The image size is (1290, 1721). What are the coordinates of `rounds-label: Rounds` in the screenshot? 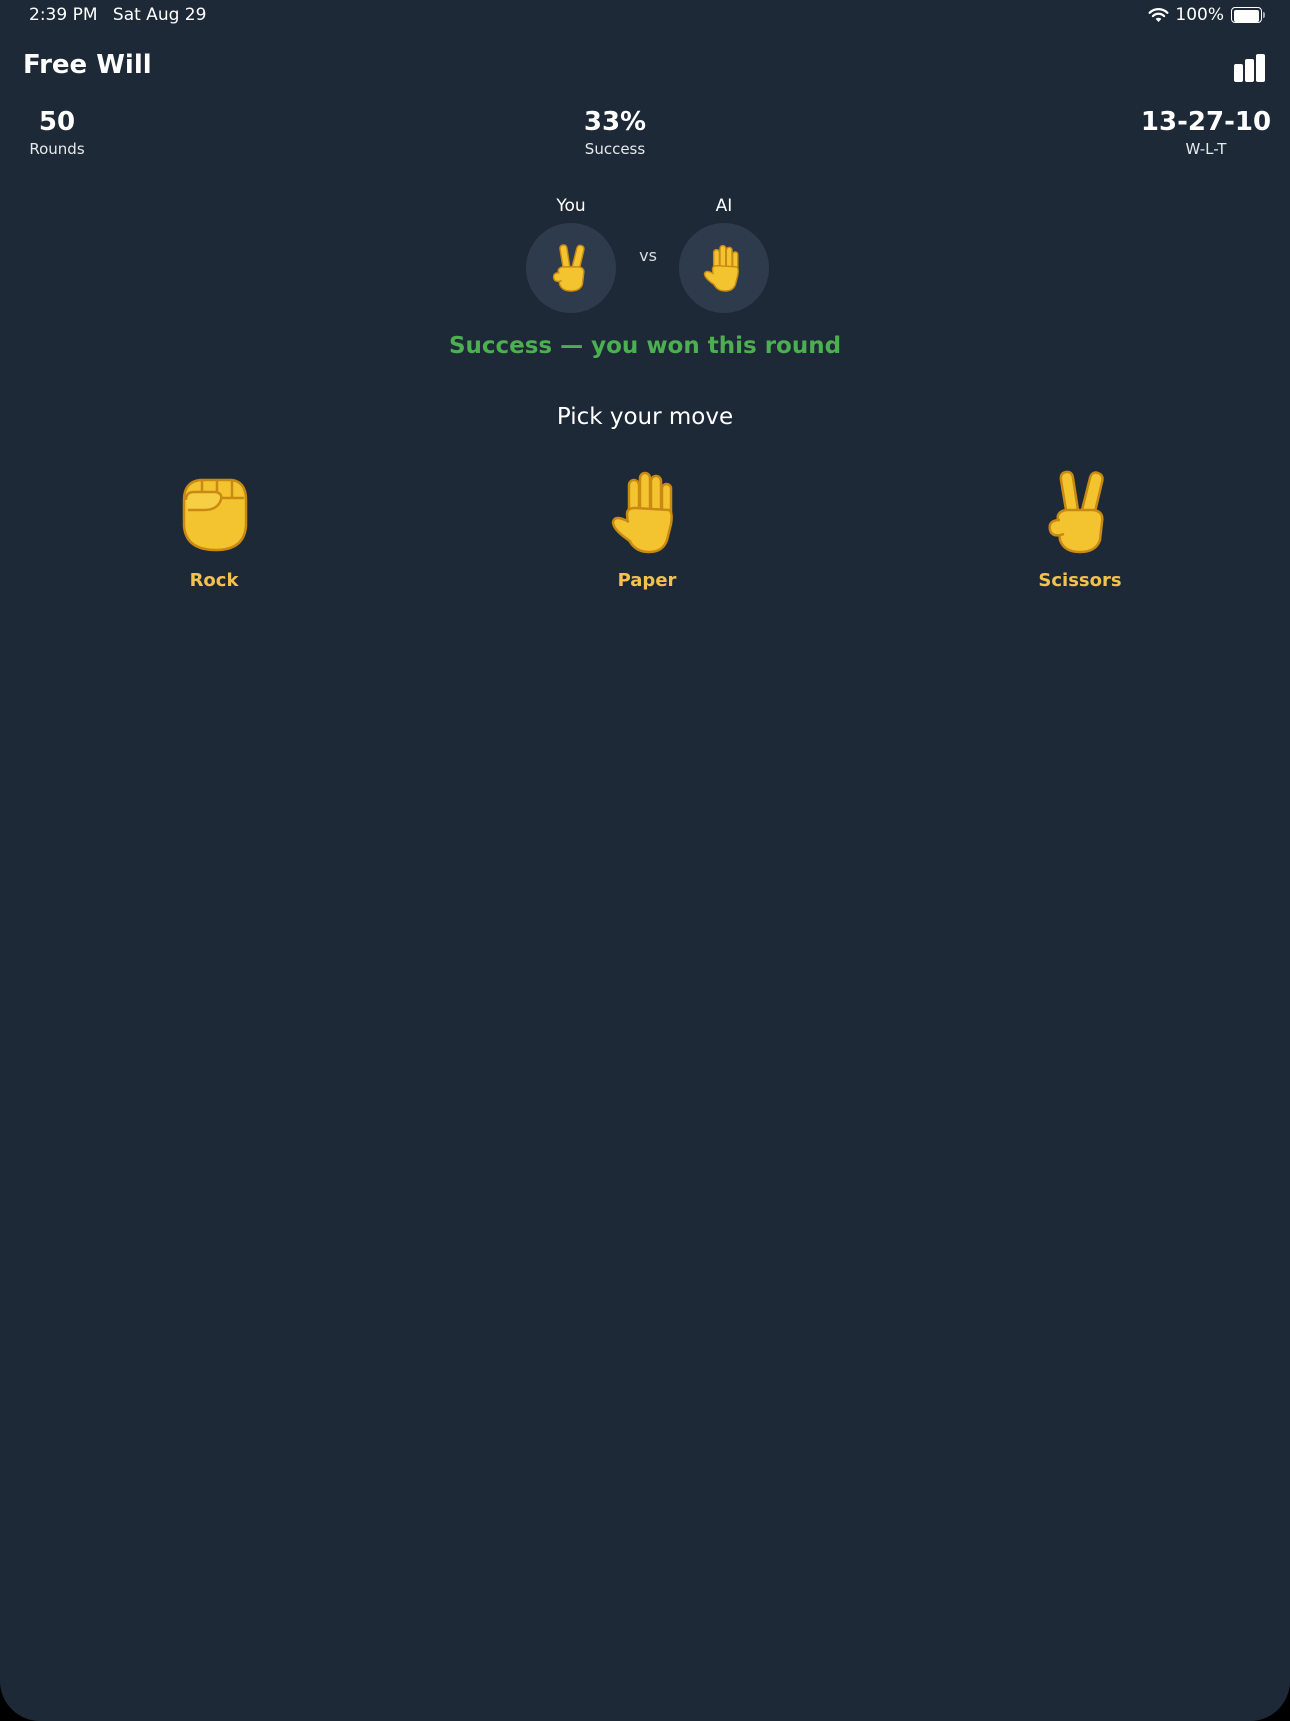 It's located at (57, 149).